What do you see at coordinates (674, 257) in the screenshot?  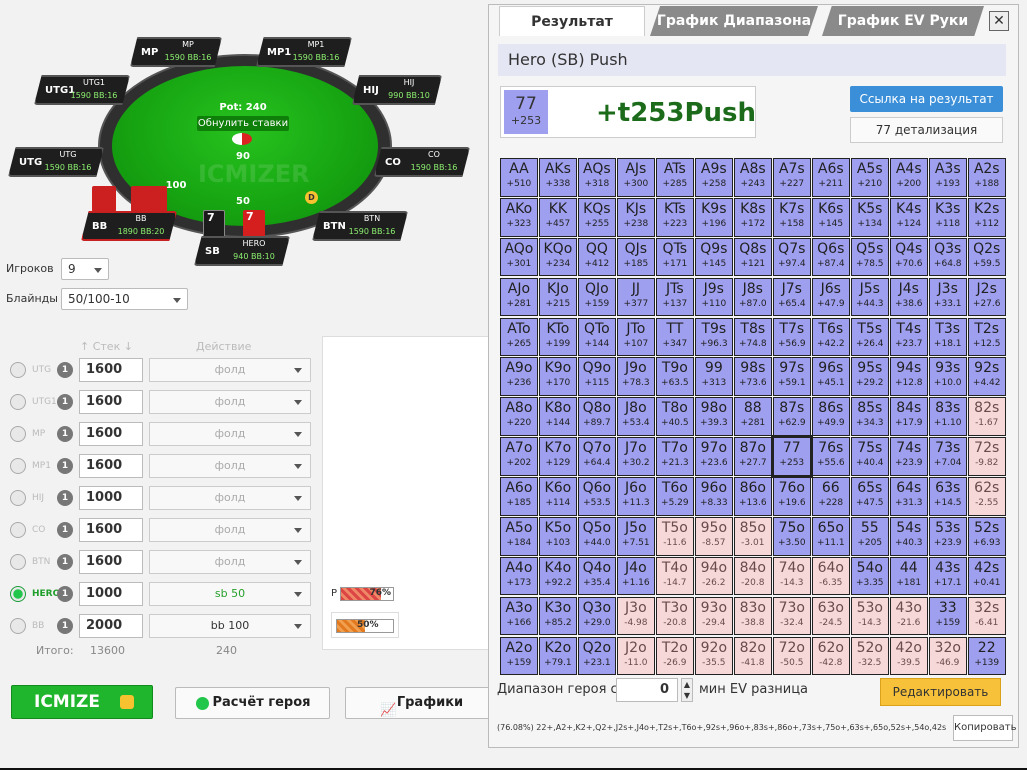 I see `hand-cell-qts: QTs +171` at bounding box center [674, 257].